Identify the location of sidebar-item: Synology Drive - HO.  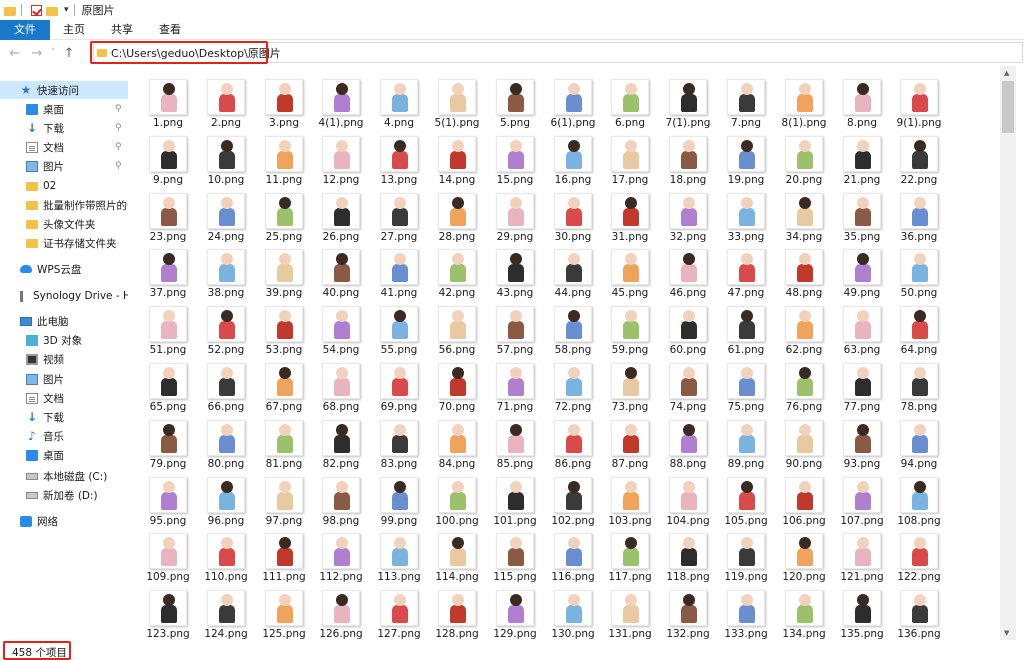
(64, 296).